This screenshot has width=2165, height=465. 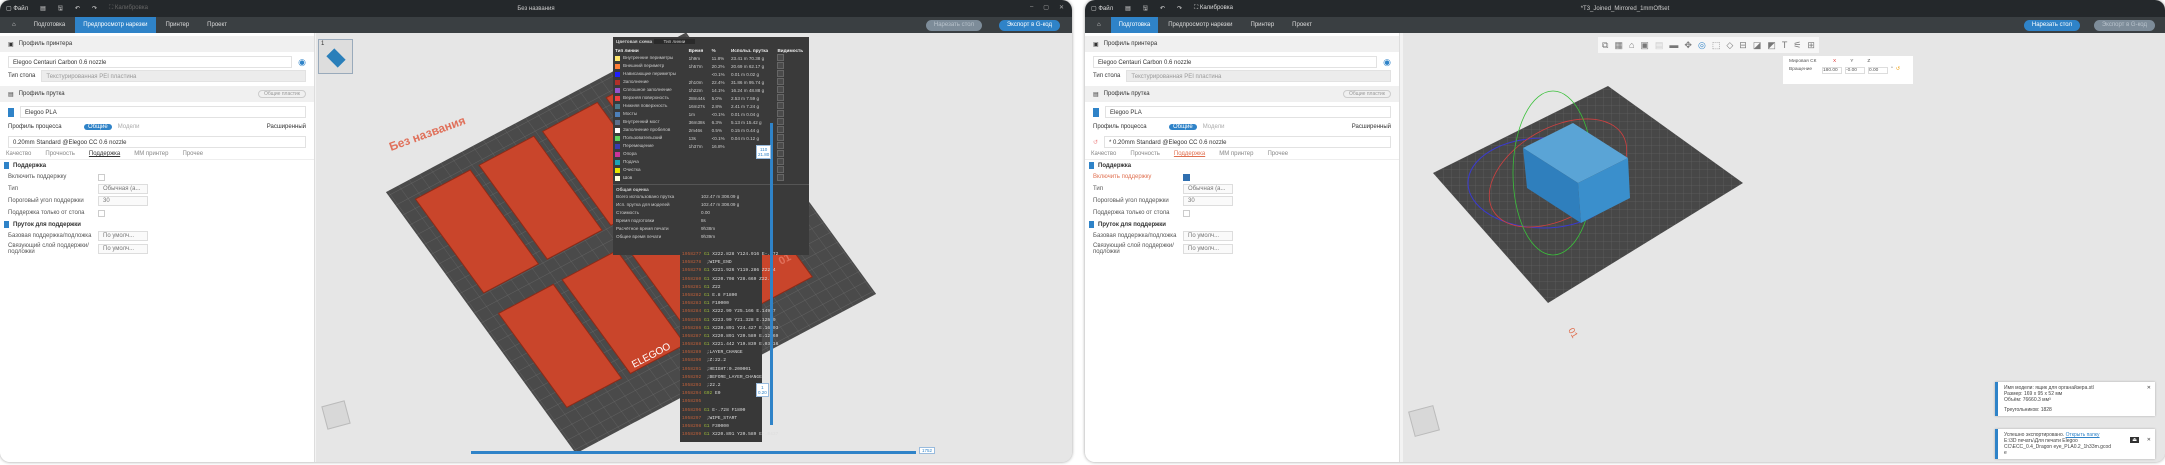 What do you see at coordinates (1031, 7) in the screenshot?
I see `minimize-icon: –` at bounding box center [1031, 7].